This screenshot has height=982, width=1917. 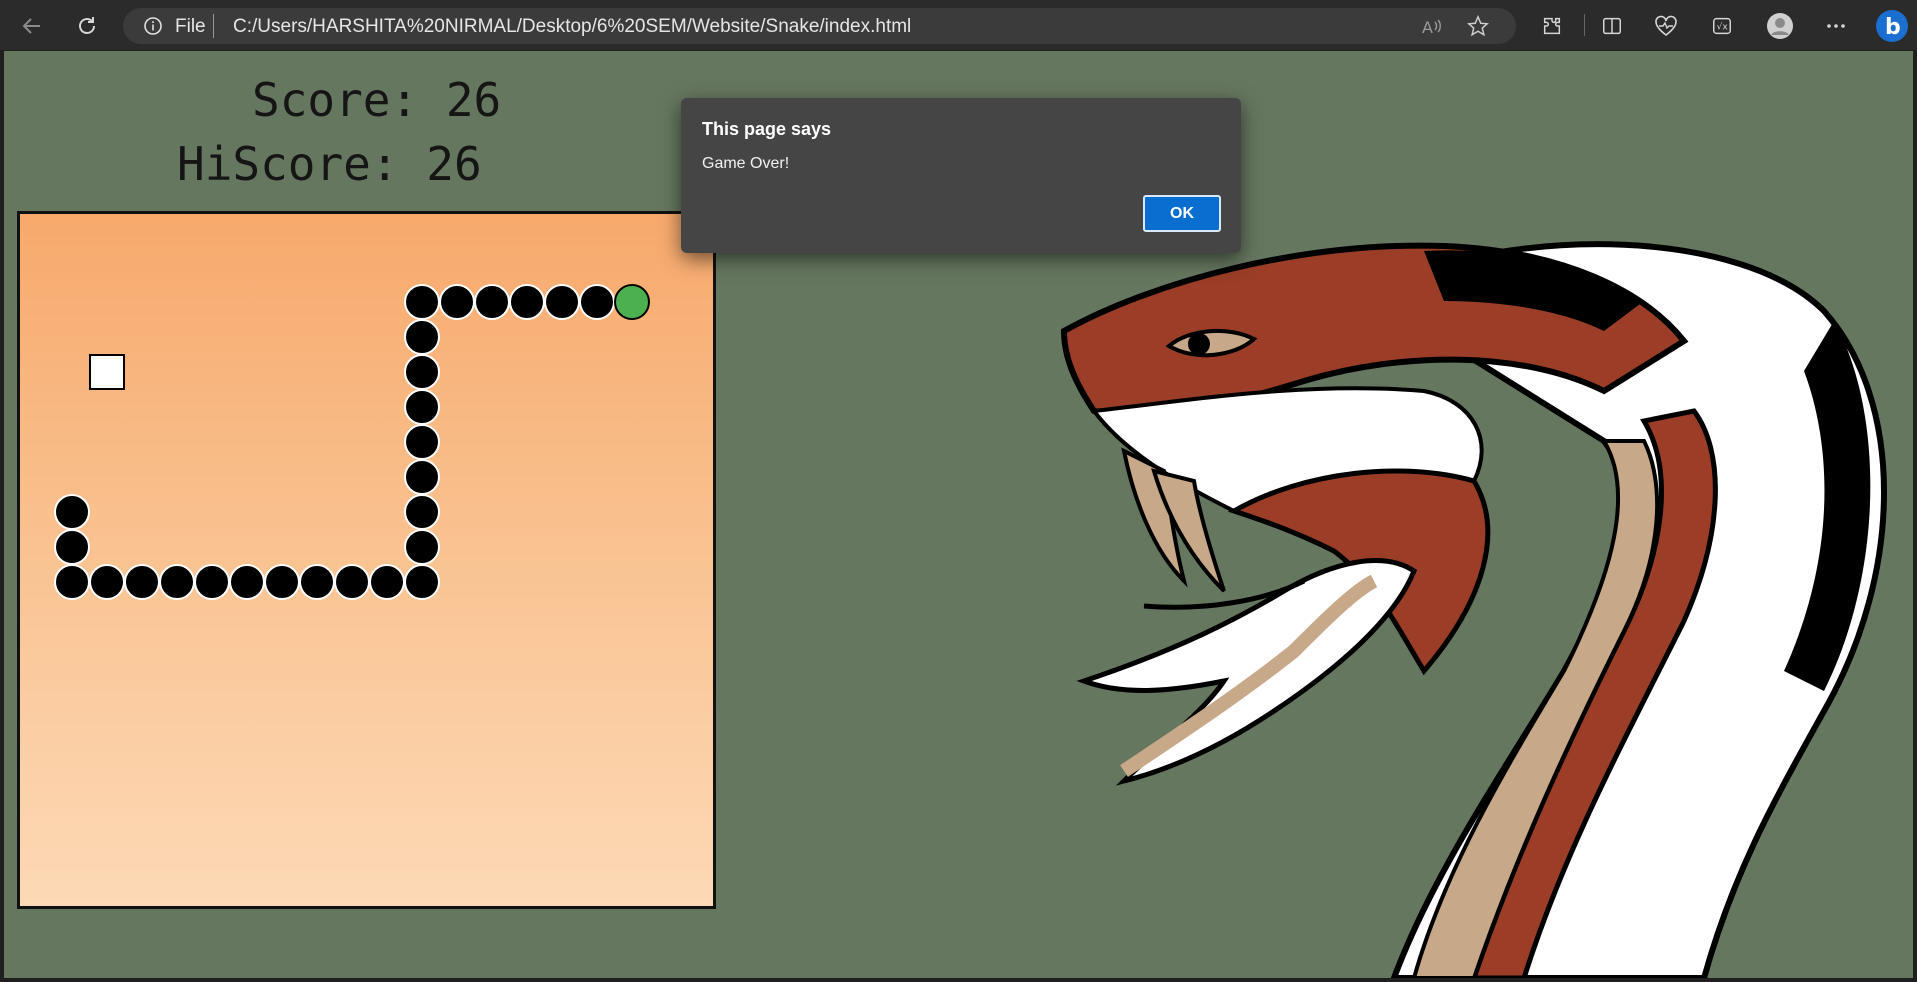 I want to click on bing-icon: b, so click(x=1892, y=26).